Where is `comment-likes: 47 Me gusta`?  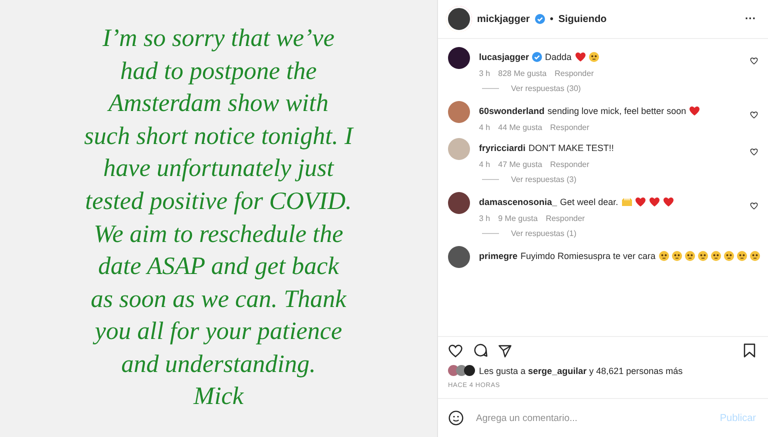
comment-likes: 47 Me gusta is located at coordinates (520, 164).